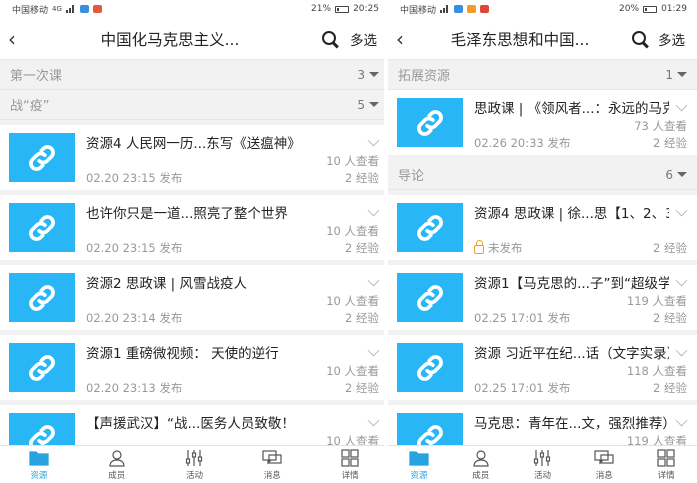  Describe the element at coordinates (481, 458) in the screenshot. I see `person-icon` at that location.